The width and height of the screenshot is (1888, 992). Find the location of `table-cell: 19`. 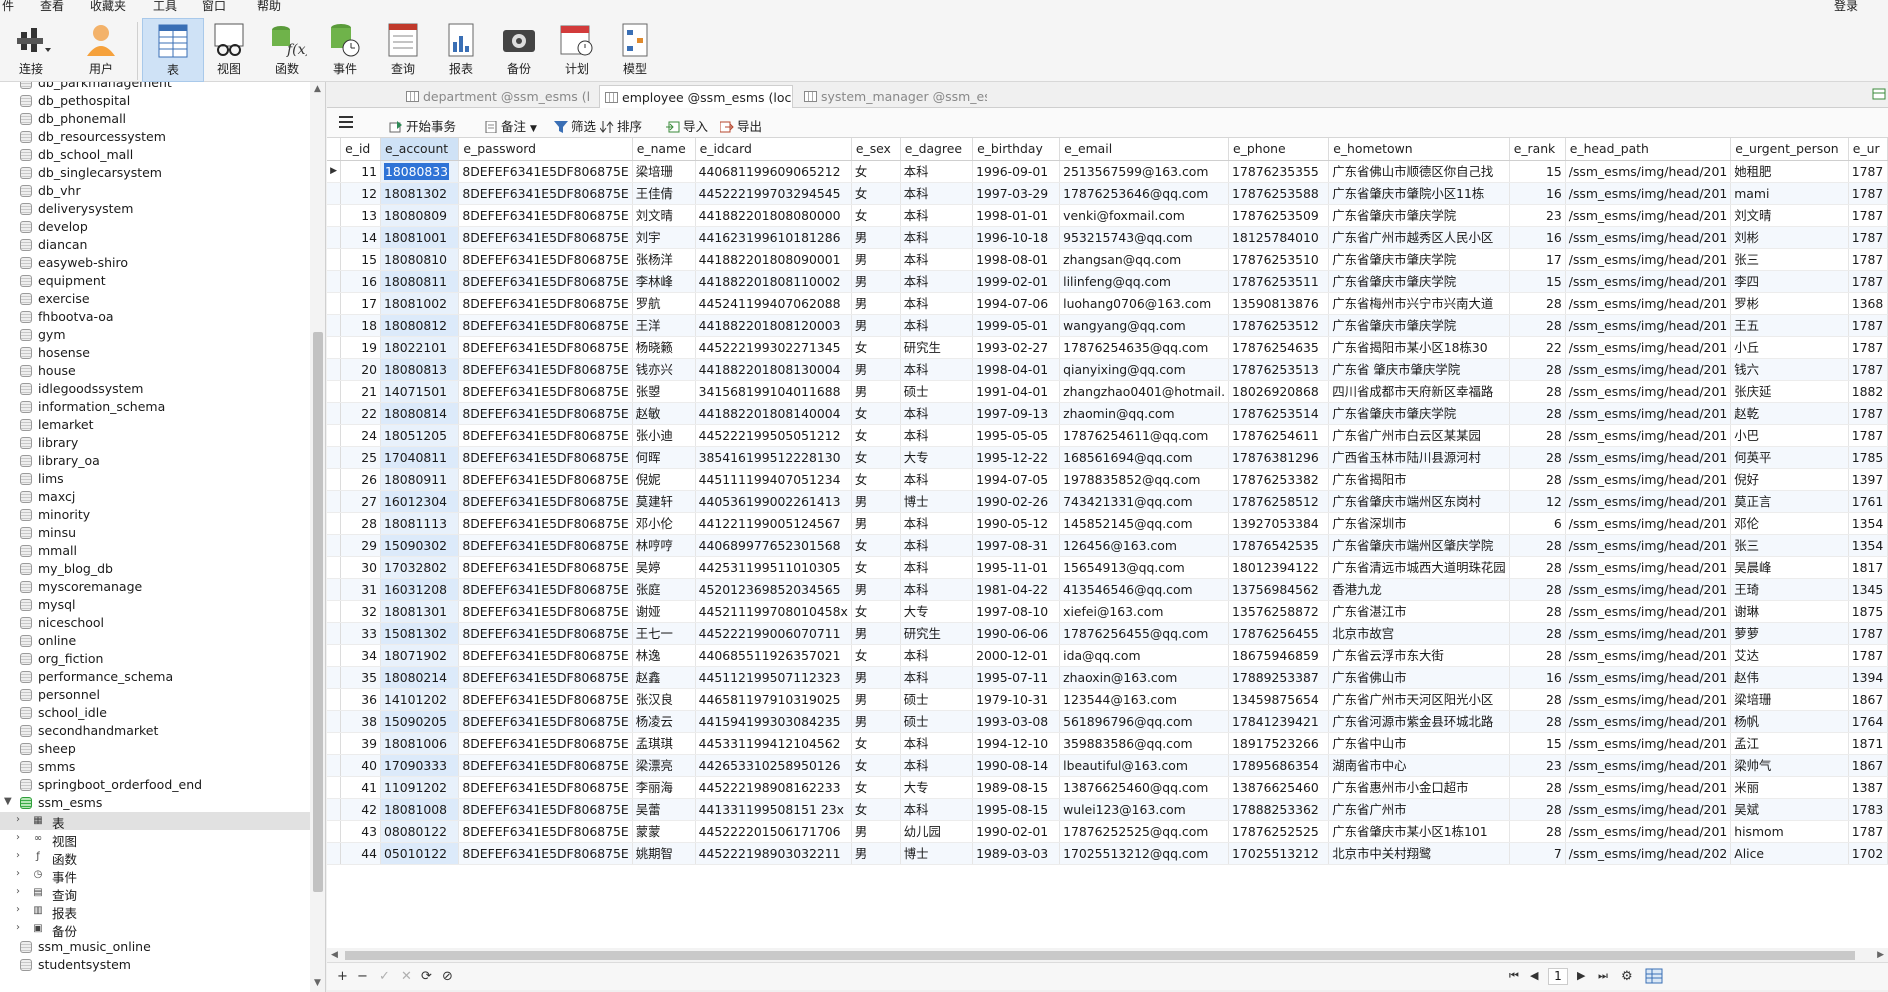

table-cell: 19 is located at coordinates (360, 347).